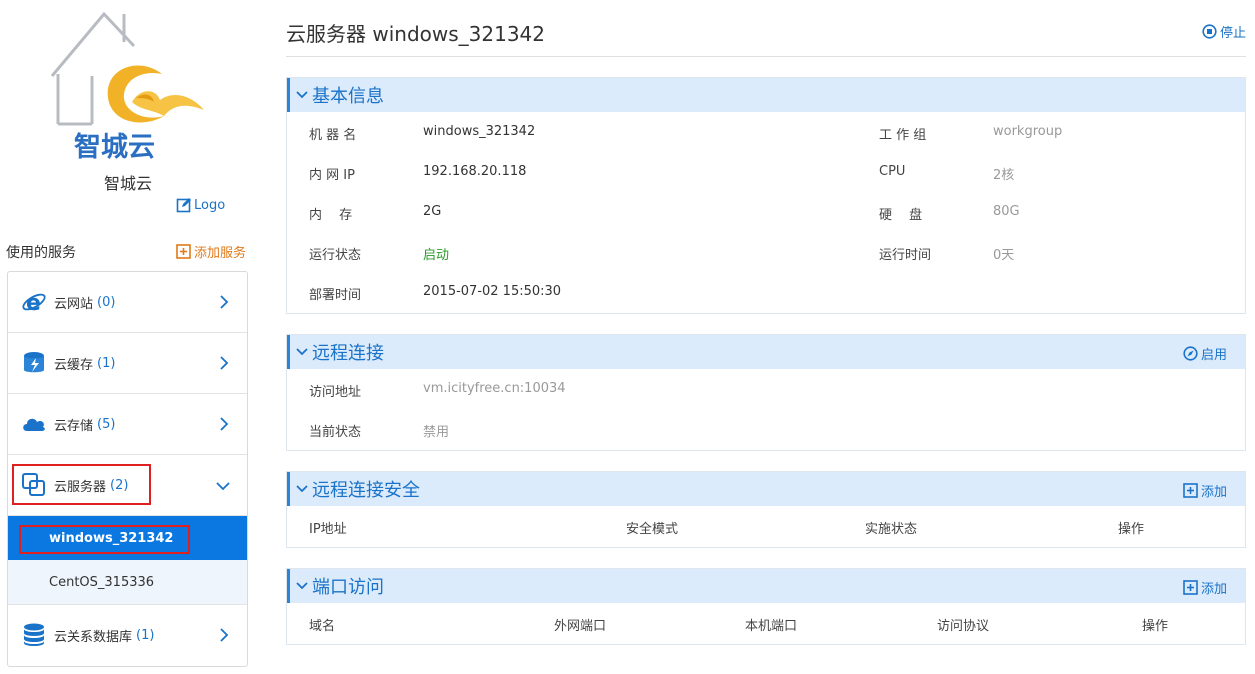 This screenshot has height=674, width=1255. I want to click on info-row: 访问地址 vm.icityfree.cn:10034, so click(766, 389).